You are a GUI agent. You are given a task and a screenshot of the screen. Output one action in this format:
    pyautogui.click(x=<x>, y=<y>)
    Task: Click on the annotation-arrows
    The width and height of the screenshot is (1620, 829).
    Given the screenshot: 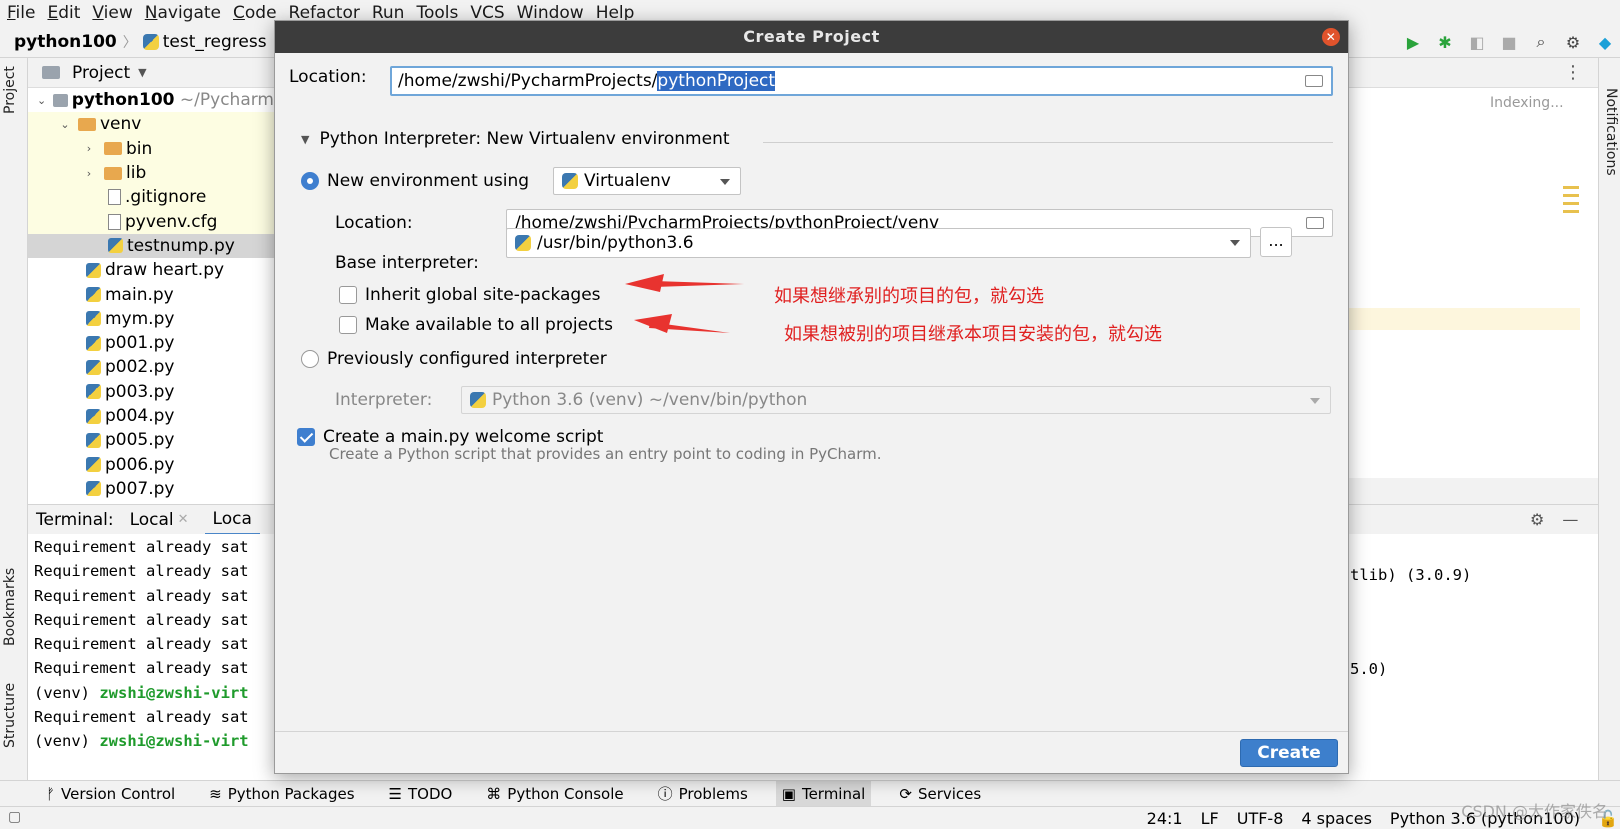 What is the action you would take?
    pyautogui.click(x=684, y=303)
    